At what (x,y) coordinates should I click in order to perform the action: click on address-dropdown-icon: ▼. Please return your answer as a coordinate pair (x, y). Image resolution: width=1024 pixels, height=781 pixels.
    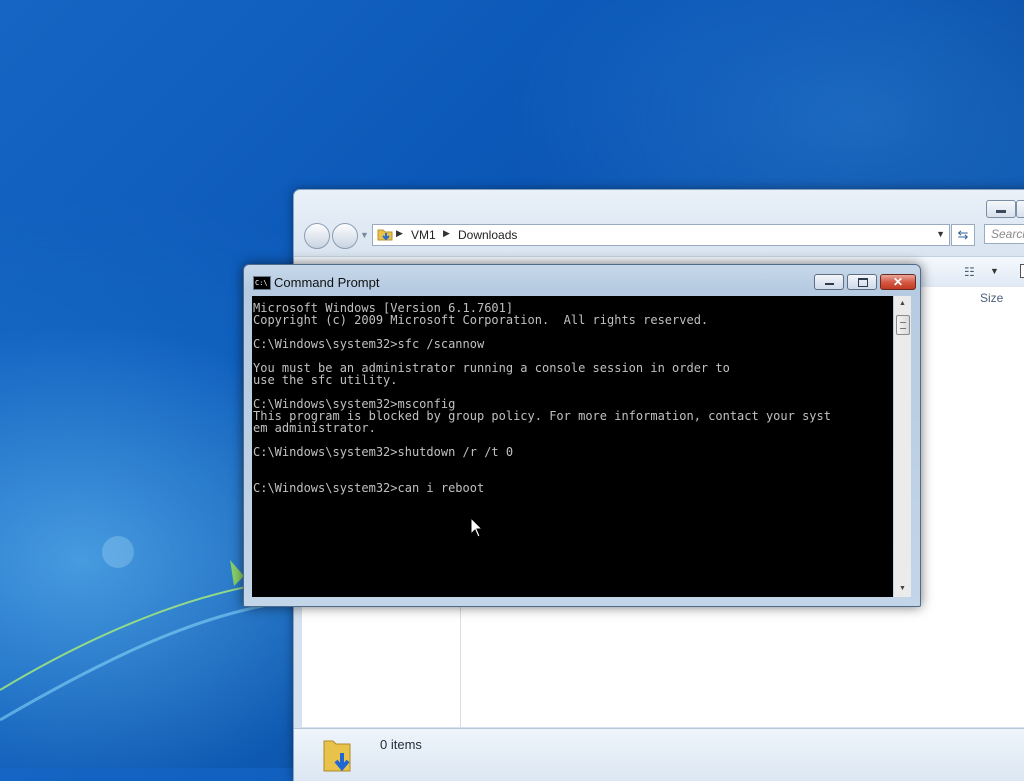
    Looking at the image, I should click on (940, 234).